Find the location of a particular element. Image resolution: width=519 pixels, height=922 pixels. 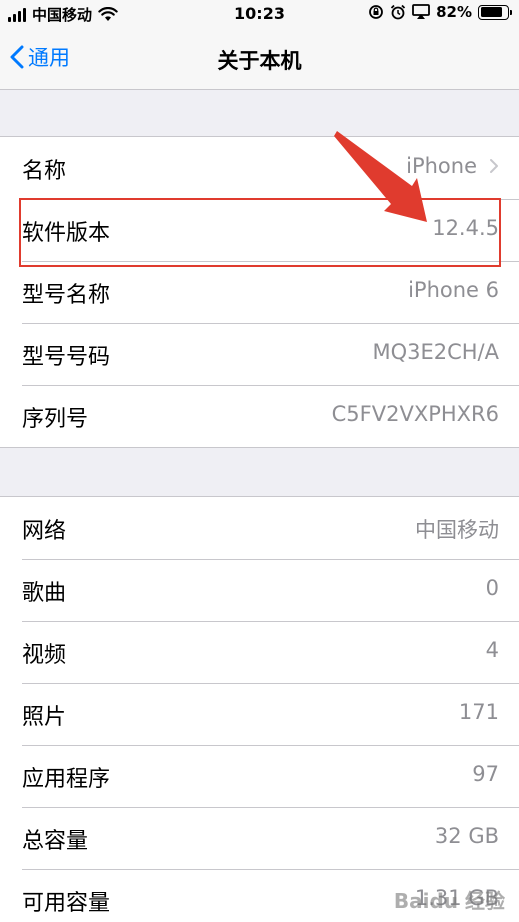

page-title: 关于本机 is located at coordinates (259, 61).